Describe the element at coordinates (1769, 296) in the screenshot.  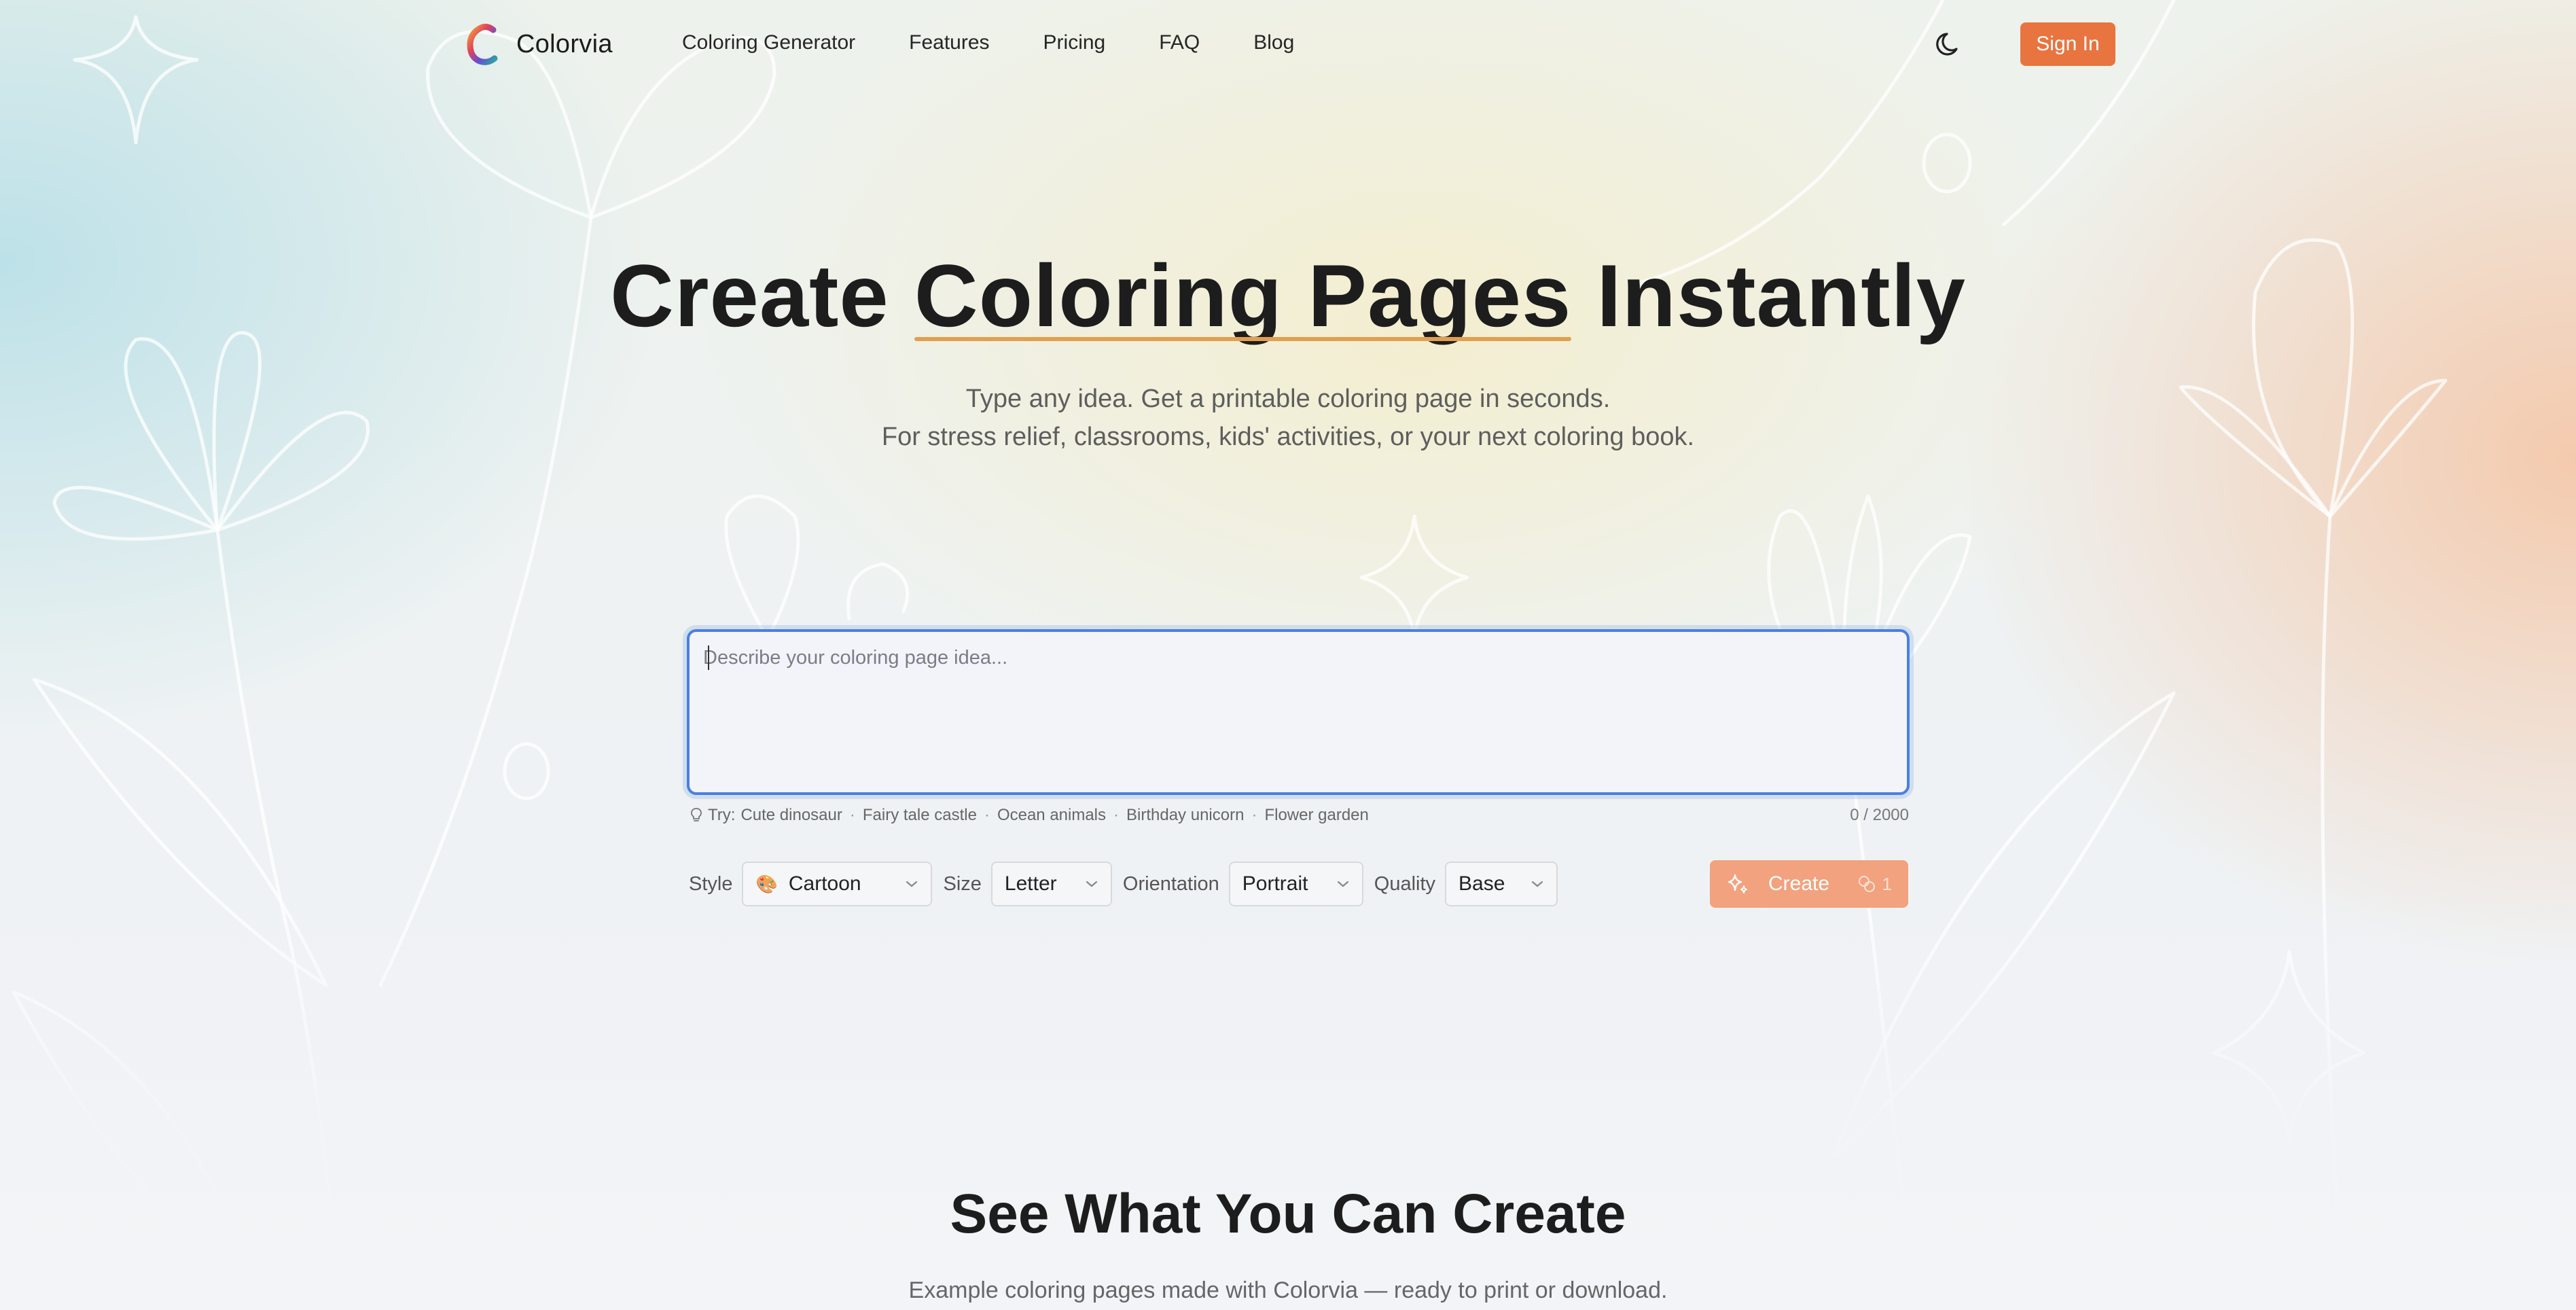
I see `hero-title-end: Instantly` at that location.